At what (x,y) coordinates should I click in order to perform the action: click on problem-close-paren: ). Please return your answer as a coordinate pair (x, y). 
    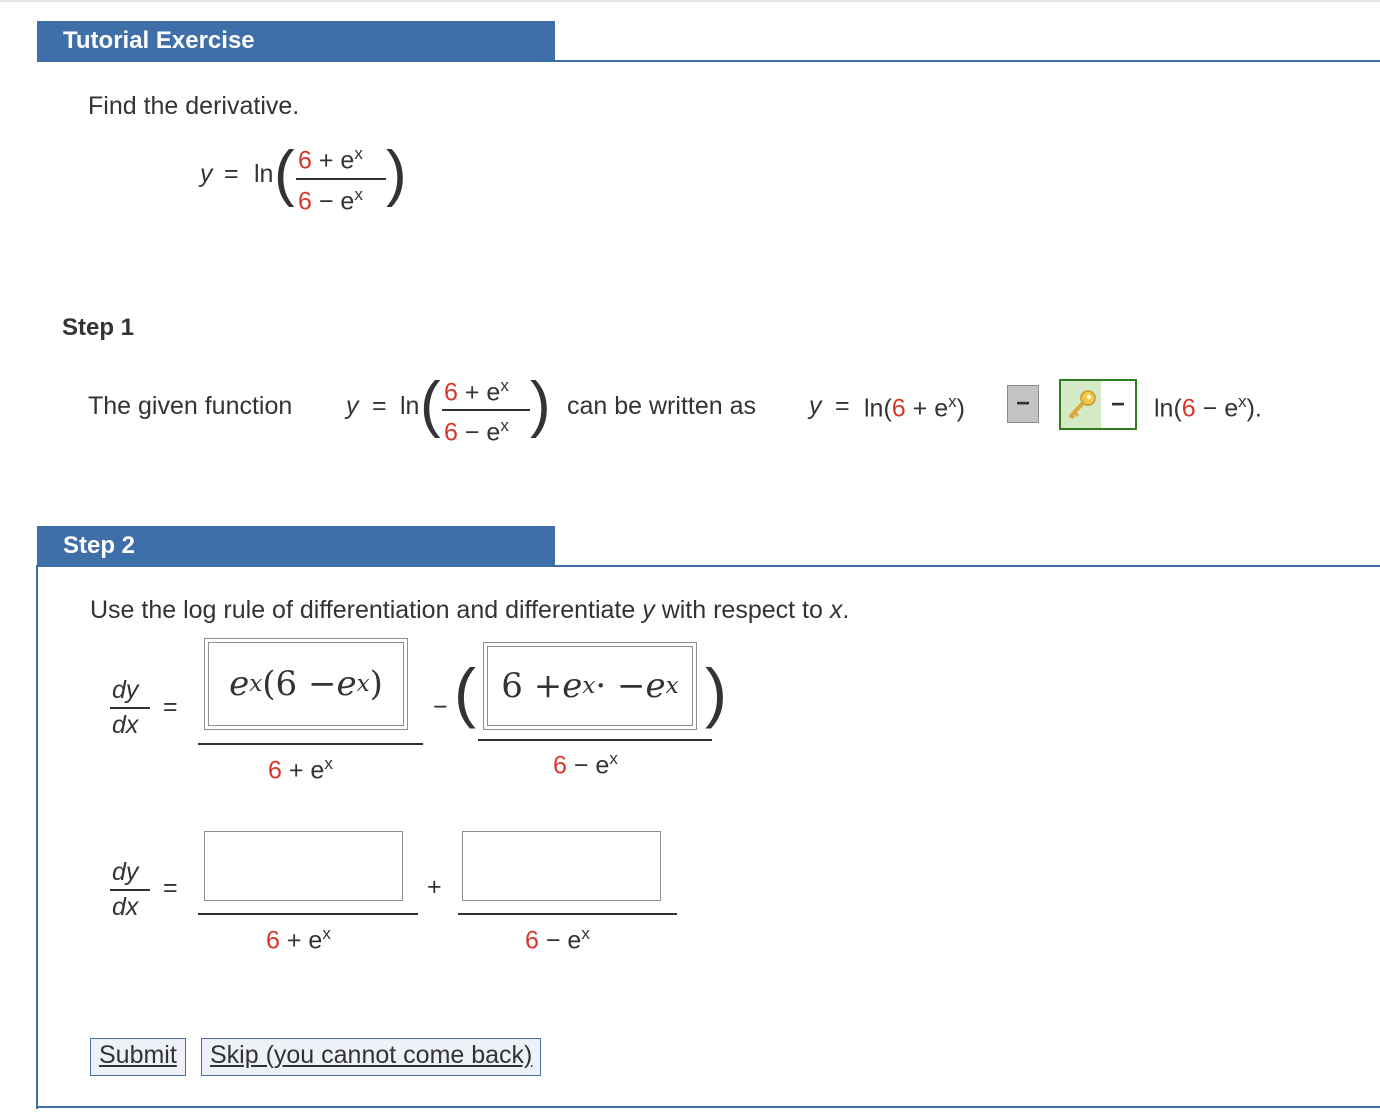
    Looking at the image, I should click on (396, 173).